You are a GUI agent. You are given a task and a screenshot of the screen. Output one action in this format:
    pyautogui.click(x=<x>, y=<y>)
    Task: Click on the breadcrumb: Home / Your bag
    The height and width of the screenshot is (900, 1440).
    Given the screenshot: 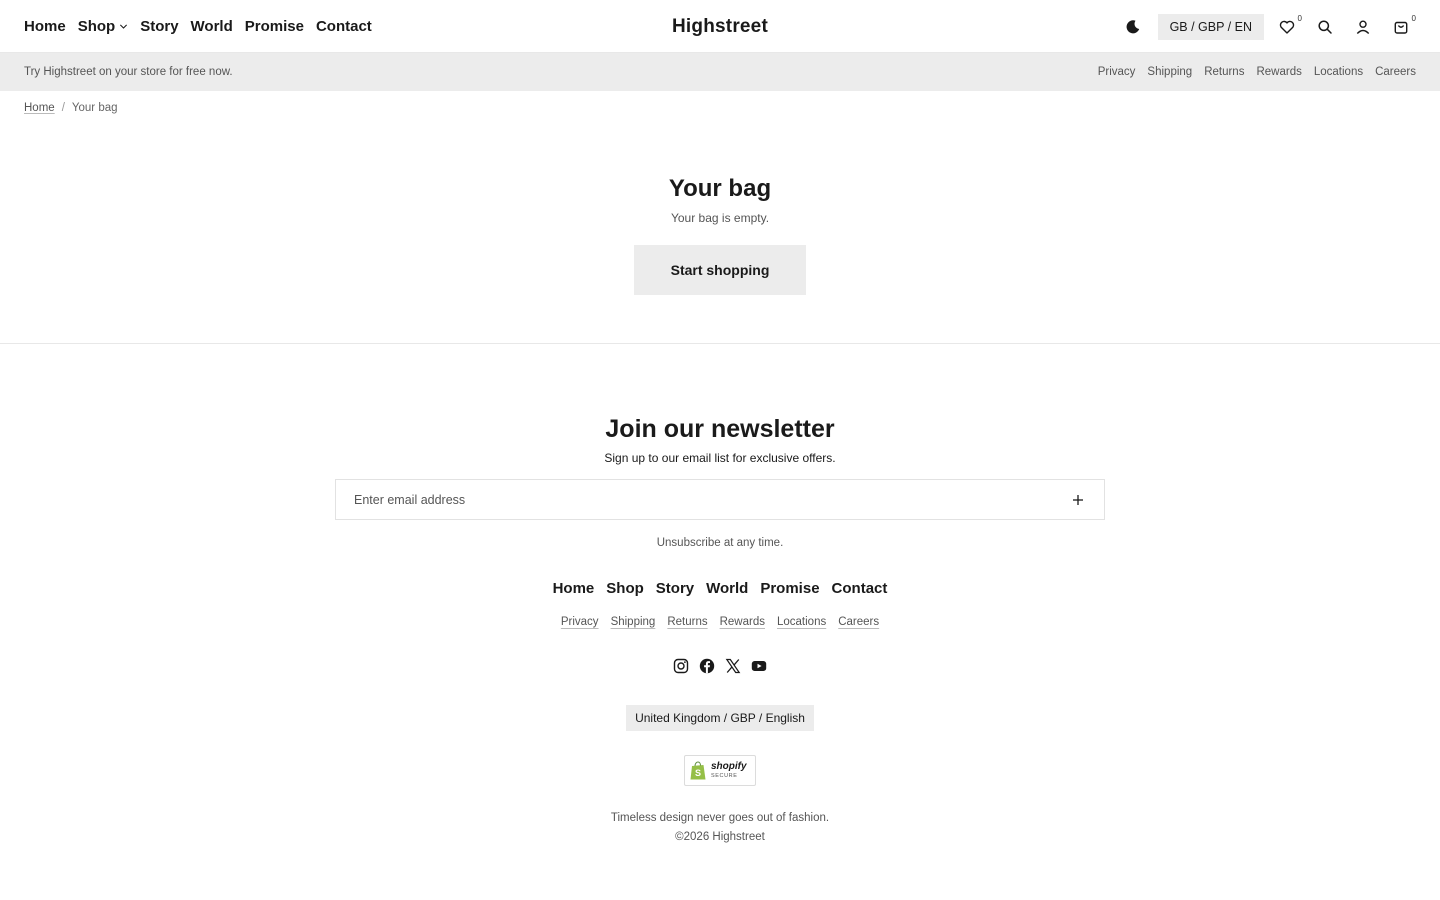 What is the action you would take?
    pyautogui.click(x=71, y=108)
    